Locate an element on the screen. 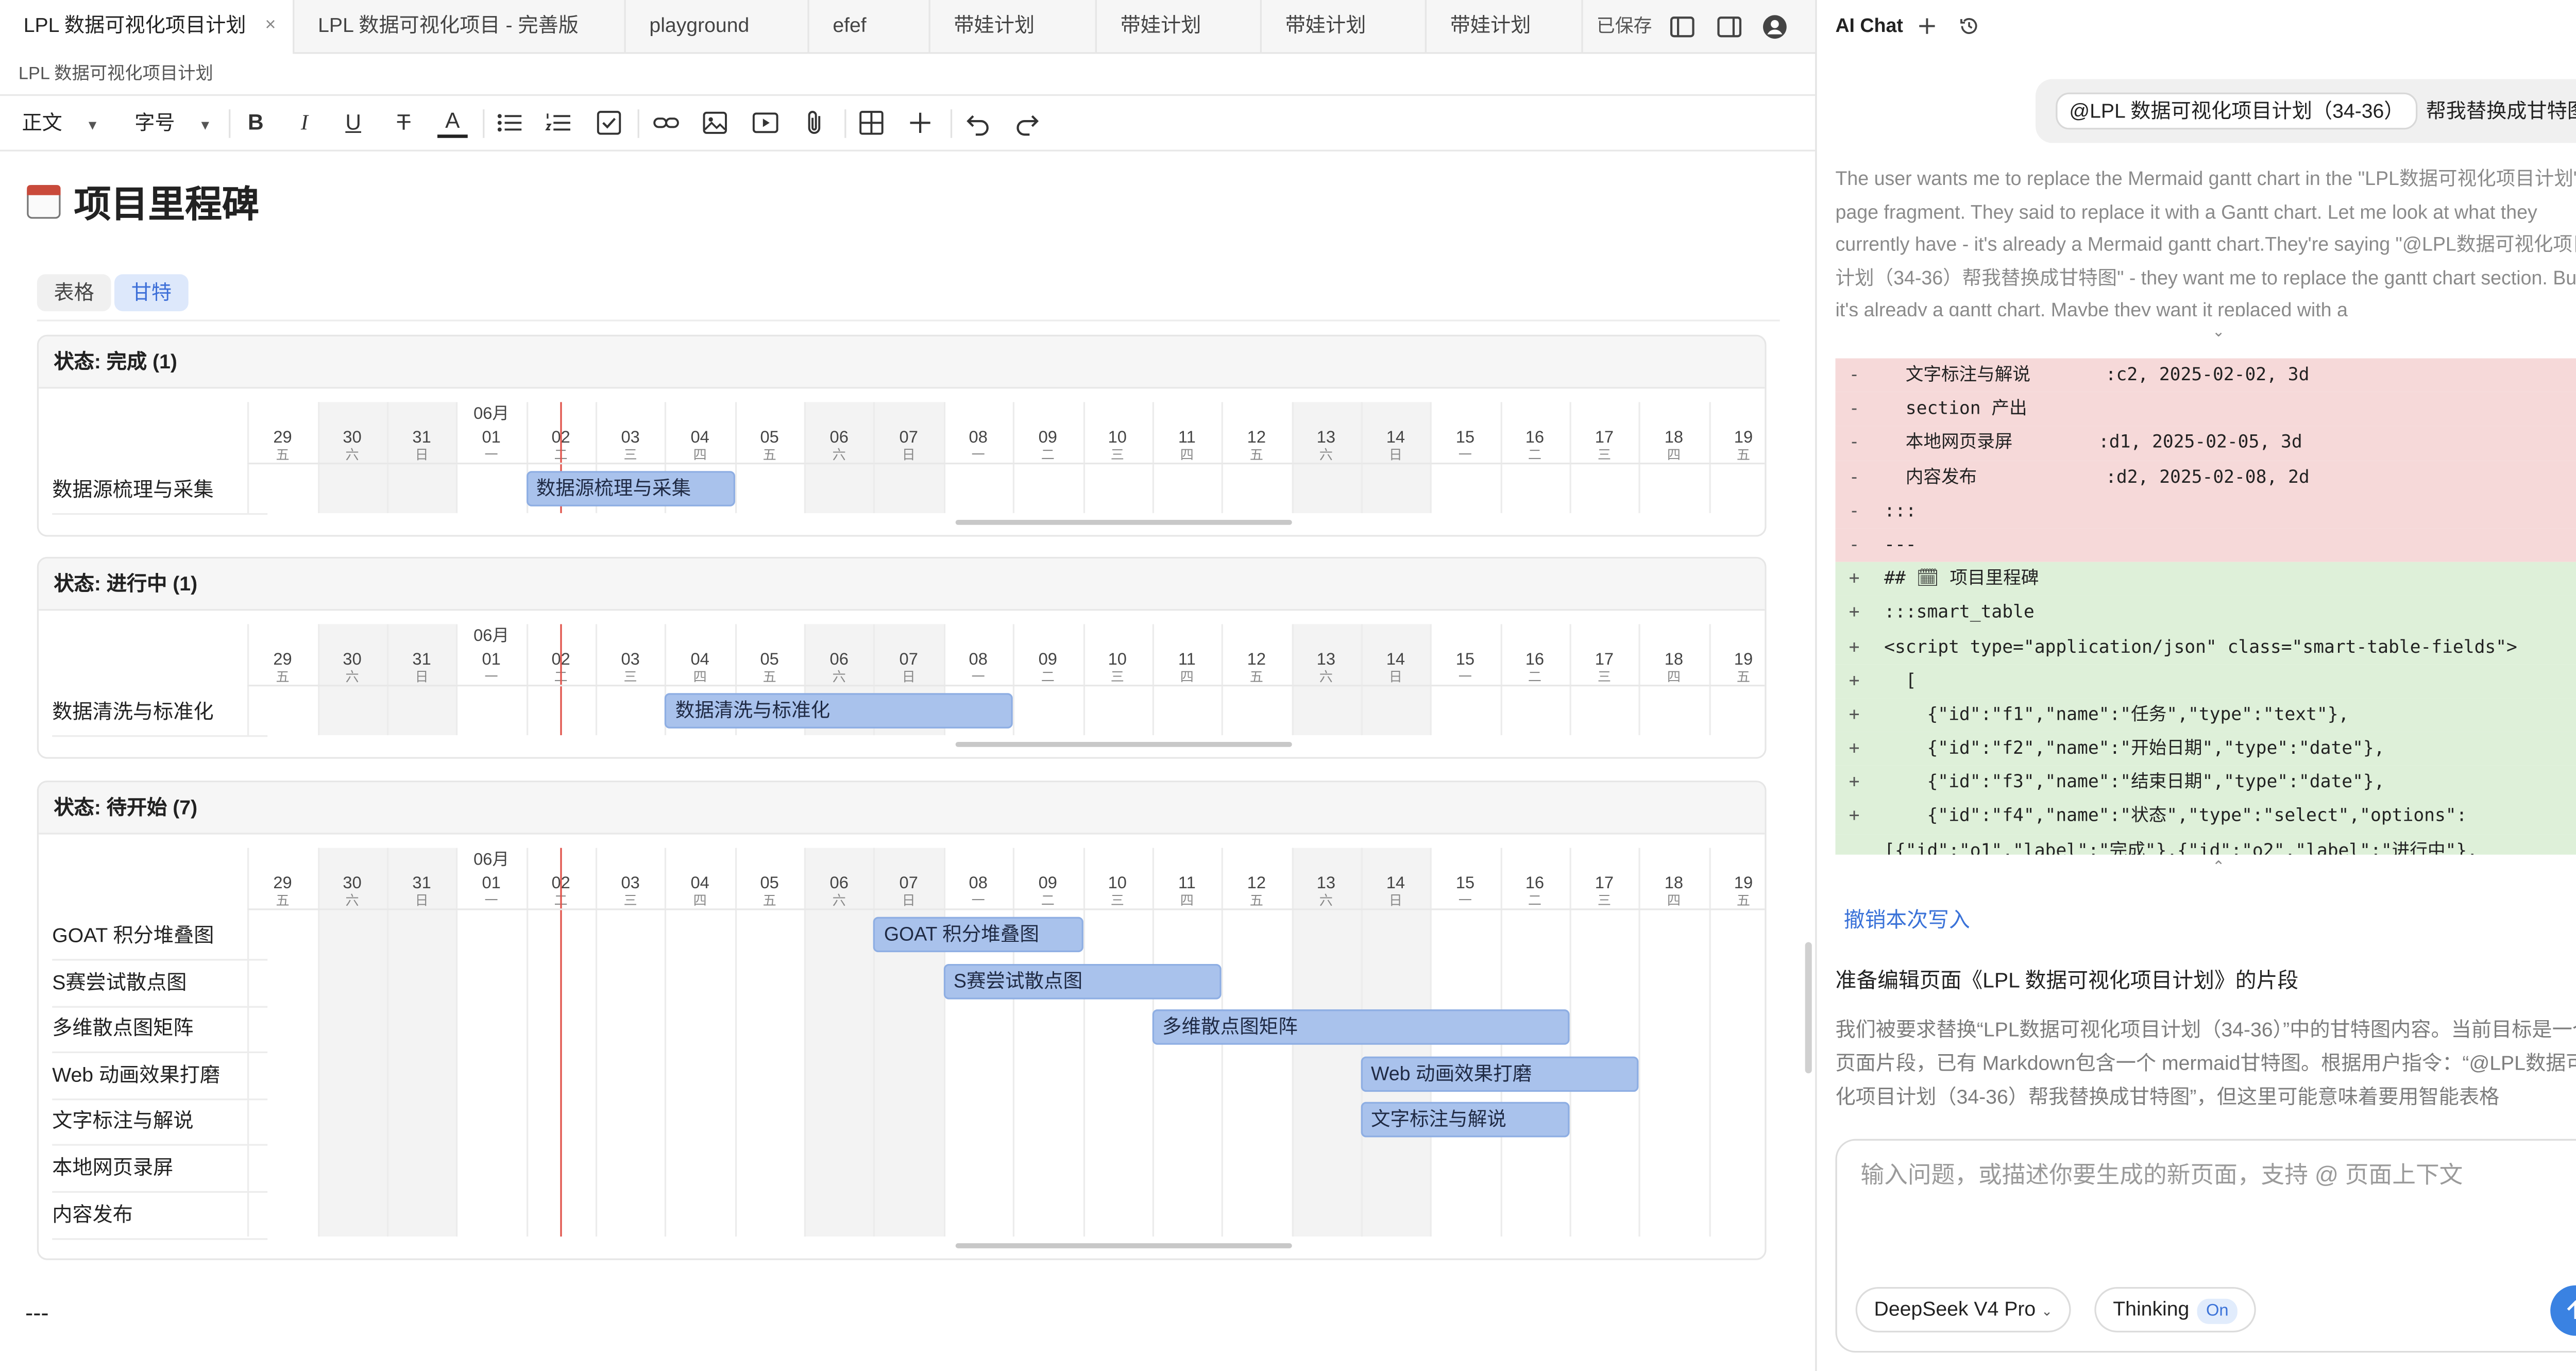  tab-lpl-plan: LPL 数据可视化项目计划 × is located at coordinates (148, 27).